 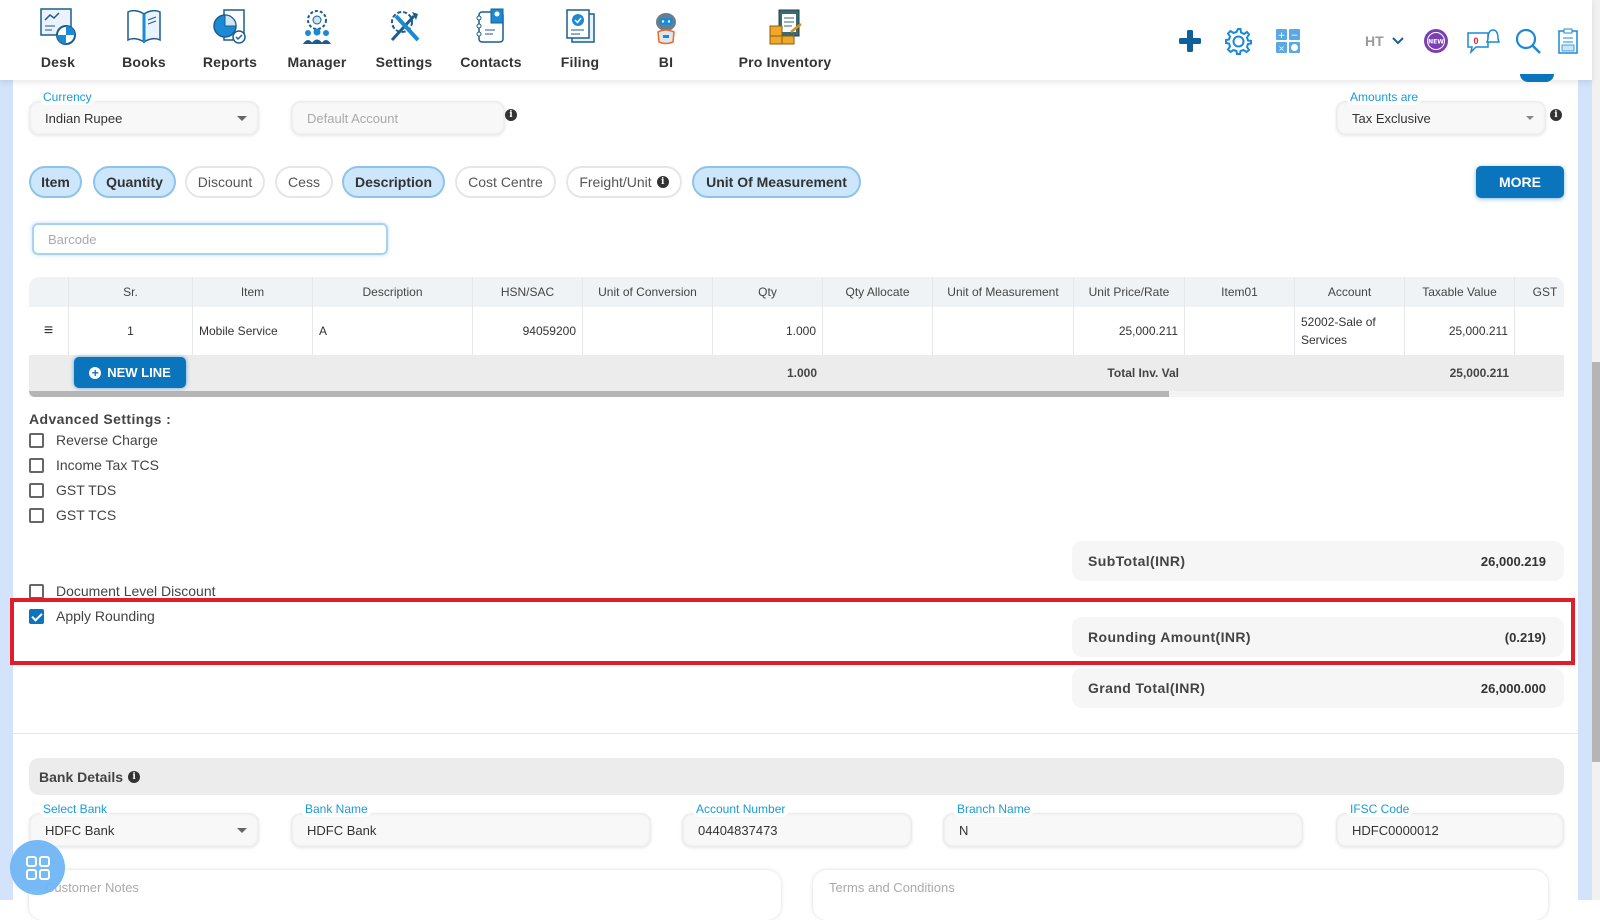 What do you see at coordinates (393, 182) in the screenshot?
I see `chip-description: Description` at bounding box center [393, 182].